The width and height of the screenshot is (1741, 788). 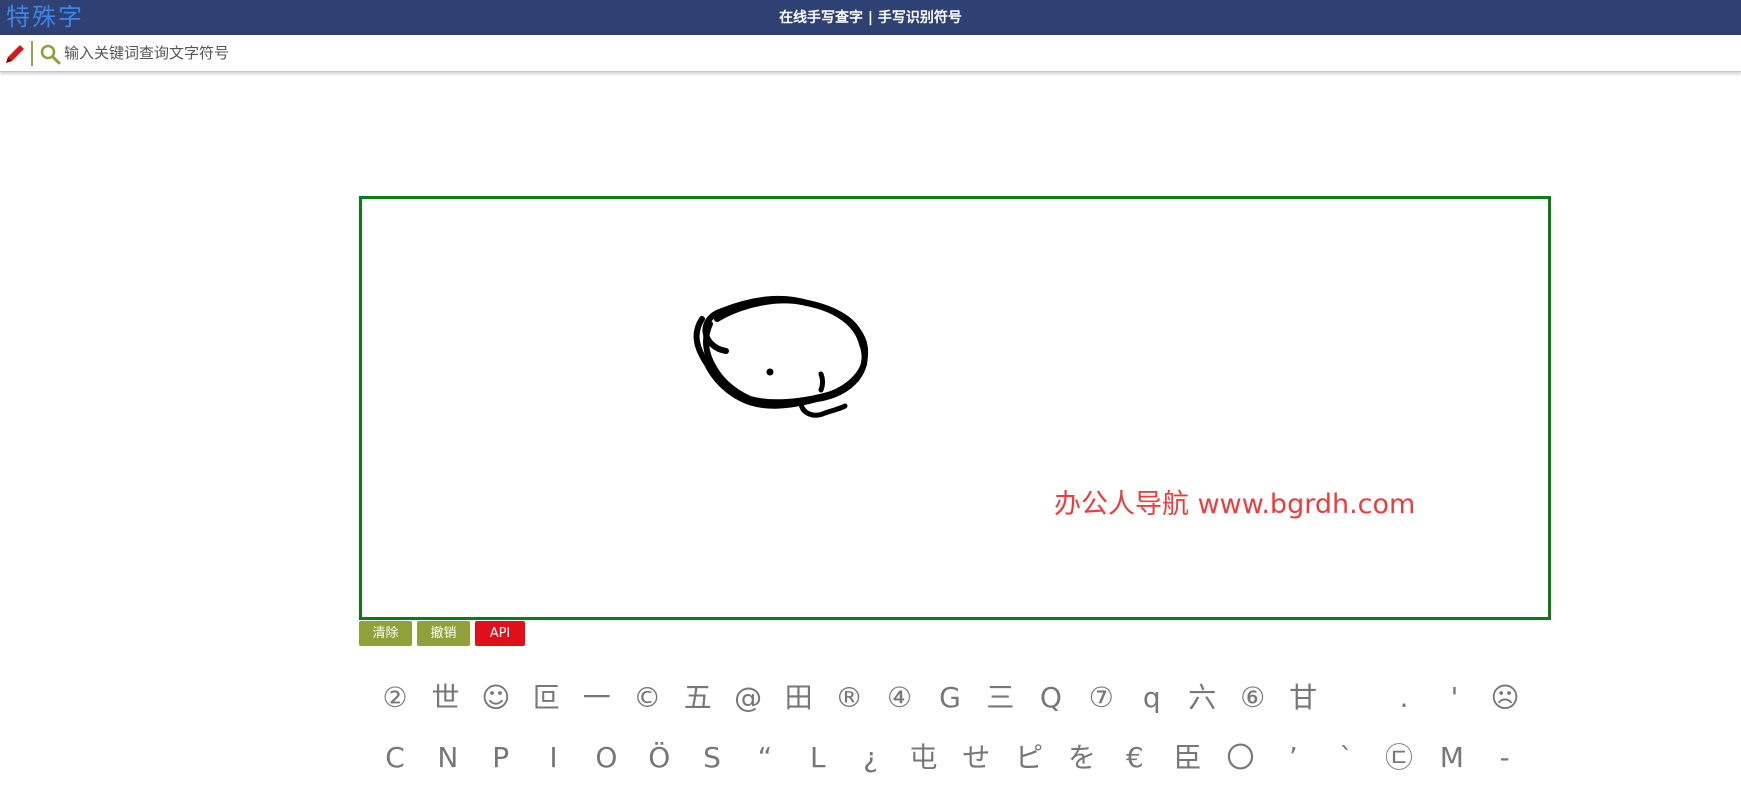 I want to click on candidate-char: q, so click(x=1152, y=698).